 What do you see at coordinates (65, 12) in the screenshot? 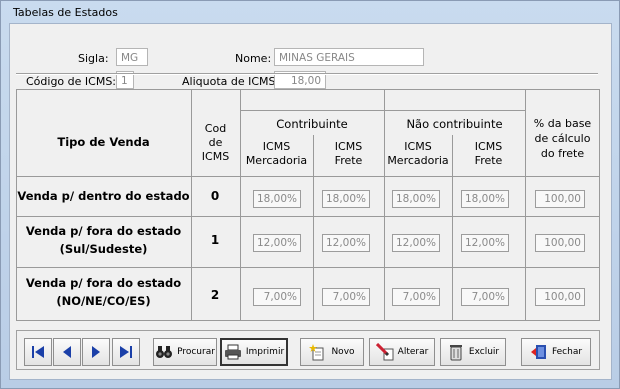
I see `window-title: Tabelas de Estados` at bounding box center [65, 12].